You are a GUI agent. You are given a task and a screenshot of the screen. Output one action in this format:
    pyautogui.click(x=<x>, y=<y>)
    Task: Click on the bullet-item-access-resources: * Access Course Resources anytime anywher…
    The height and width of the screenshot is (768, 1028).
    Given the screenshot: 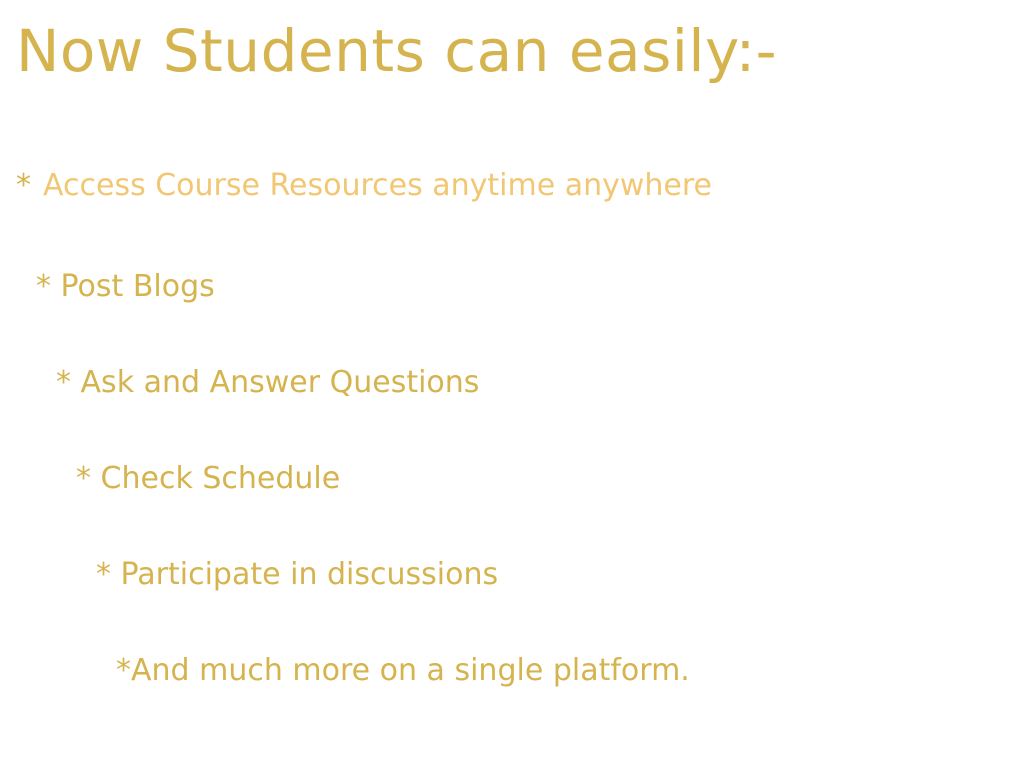 What is the action you would take?
    pyautogui.click(x=364, y=186)
    